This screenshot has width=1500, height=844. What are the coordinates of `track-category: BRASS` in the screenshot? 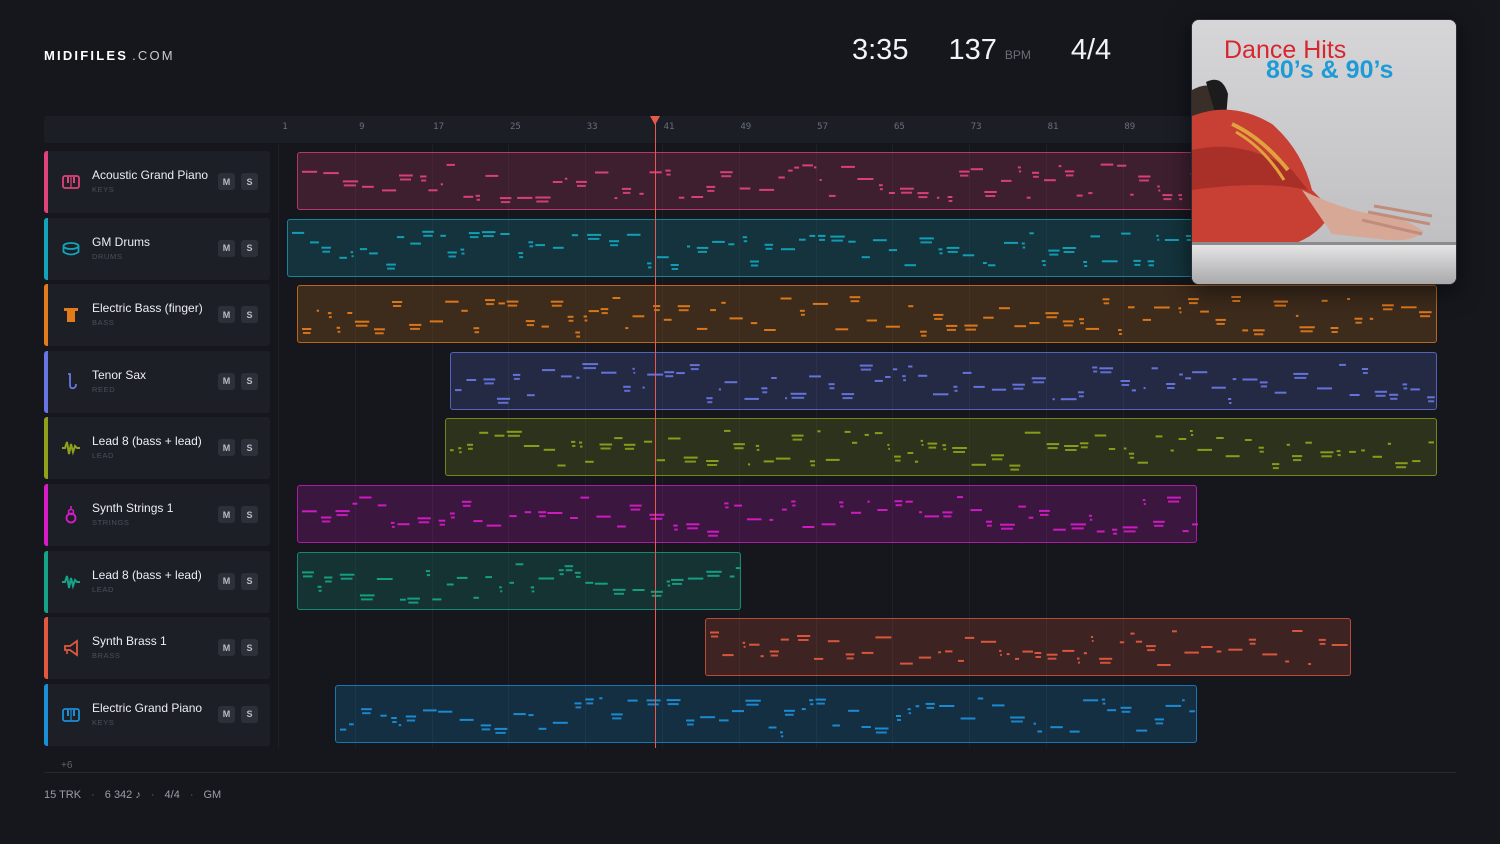 It's located at (106, 656).